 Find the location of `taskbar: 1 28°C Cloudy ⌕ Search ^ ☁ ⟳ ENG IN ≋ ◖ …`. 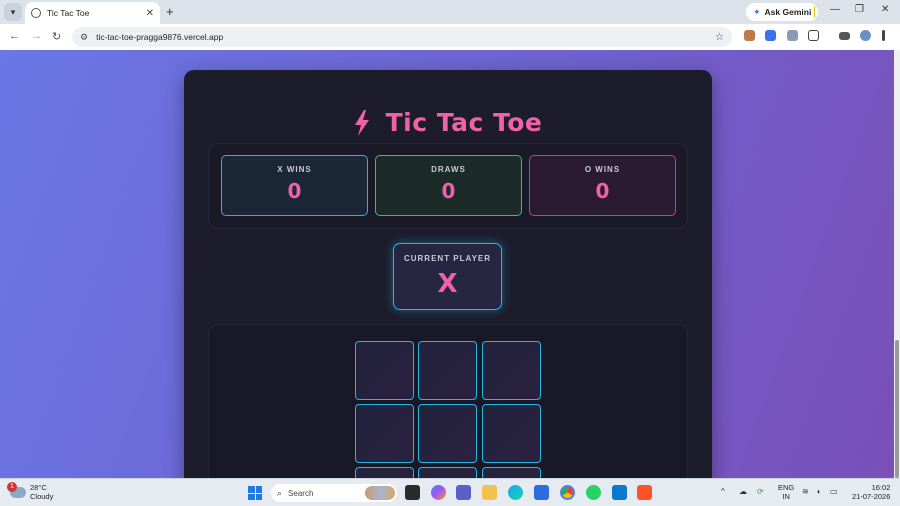

taskbar: 1 28°C Cloudy ⌕ Search ^ ☁ ⟳ ENG IN ≋ ◖ … is located at coordinates (450, 492).